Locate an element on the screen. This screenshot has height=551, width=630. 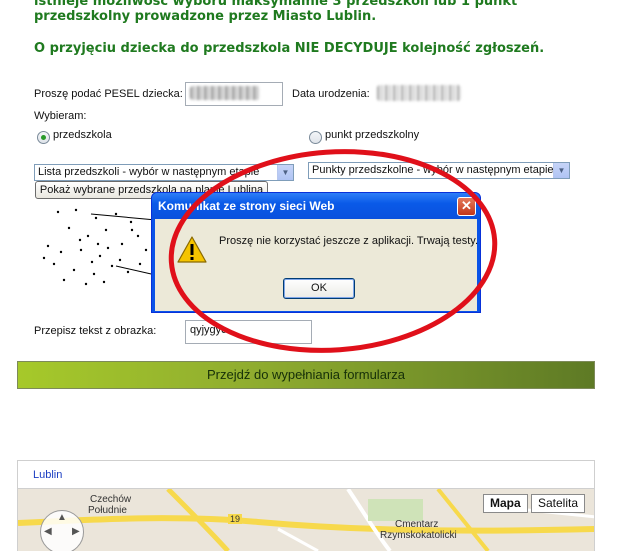
pan-up-icon: ▲ is located at coordinates (62, 517).